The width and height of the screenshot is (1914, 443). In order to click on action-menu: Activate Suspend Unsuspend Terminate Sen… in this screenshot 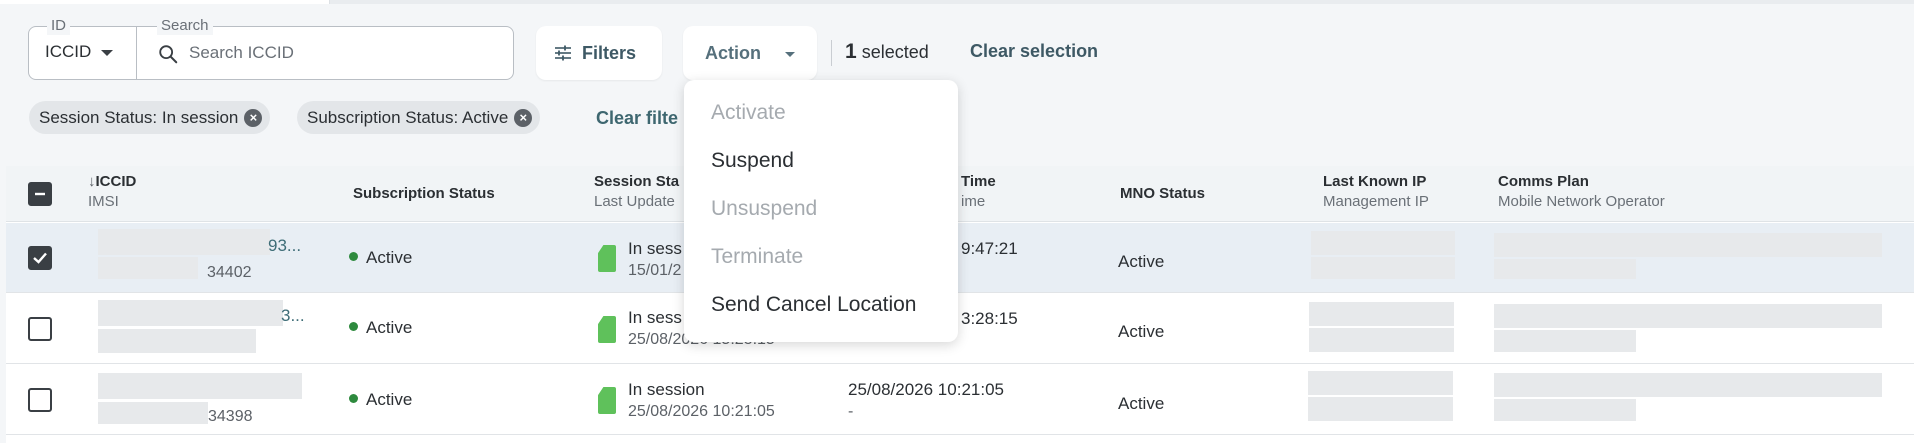, I will do `click(821, 211)`.